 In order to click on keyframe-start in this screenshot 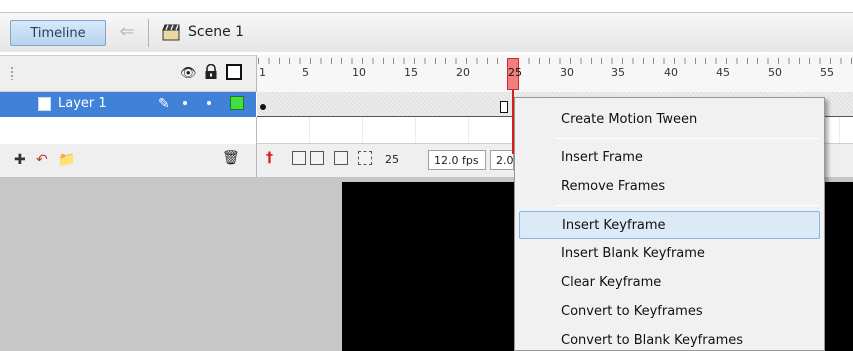, I will do `click(263, 107)`.